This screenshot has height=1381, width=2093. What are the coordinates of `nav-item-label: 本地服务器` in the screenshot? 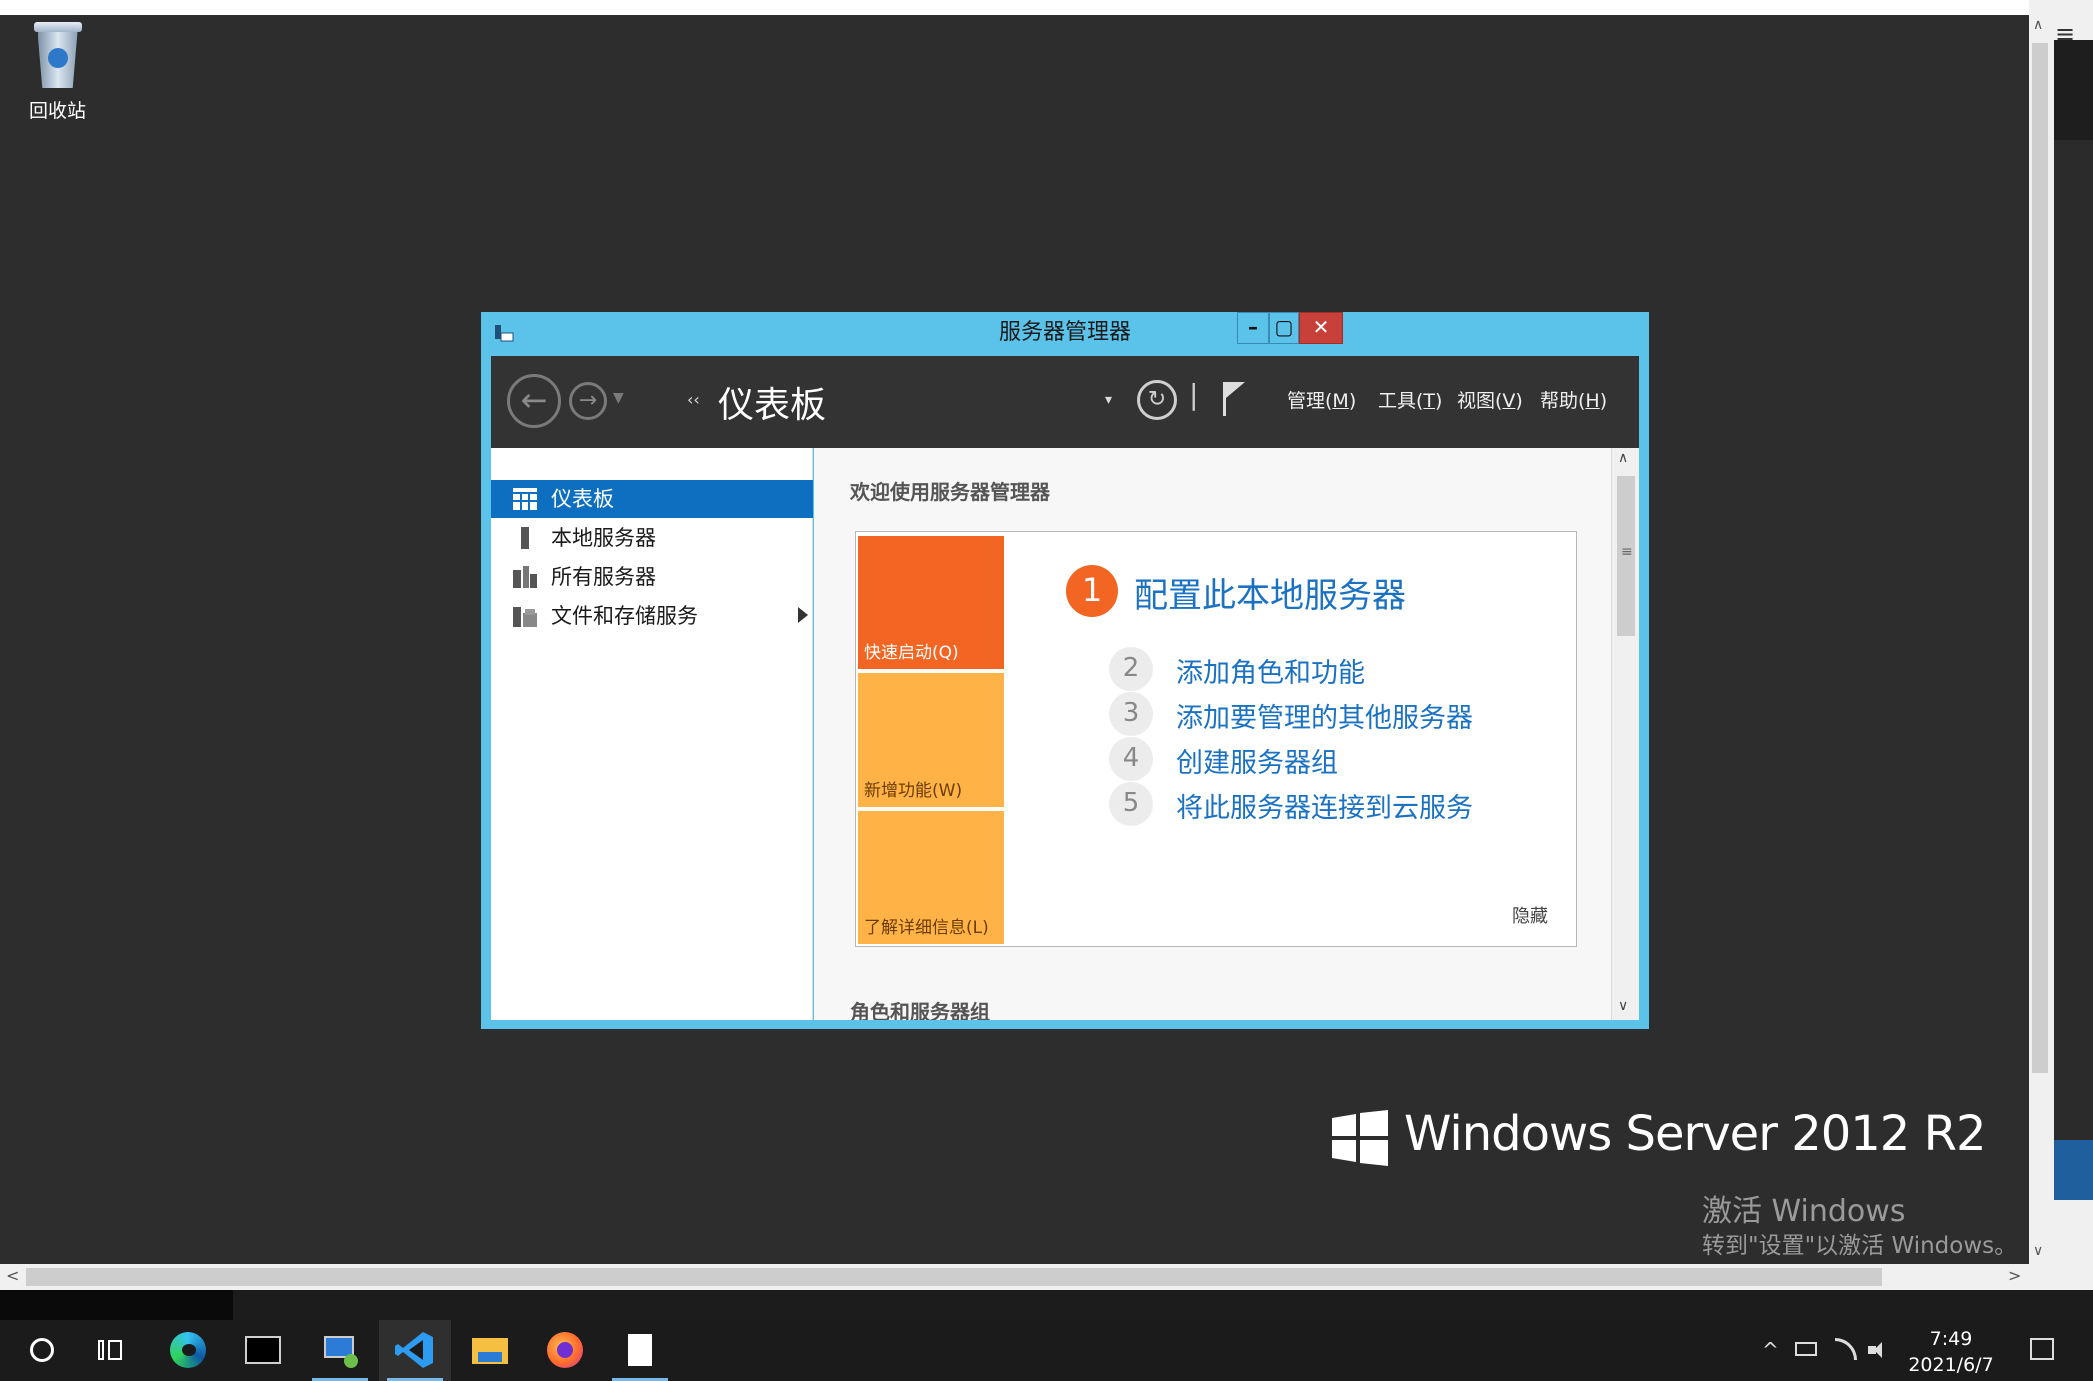 It's located at (603, 538).